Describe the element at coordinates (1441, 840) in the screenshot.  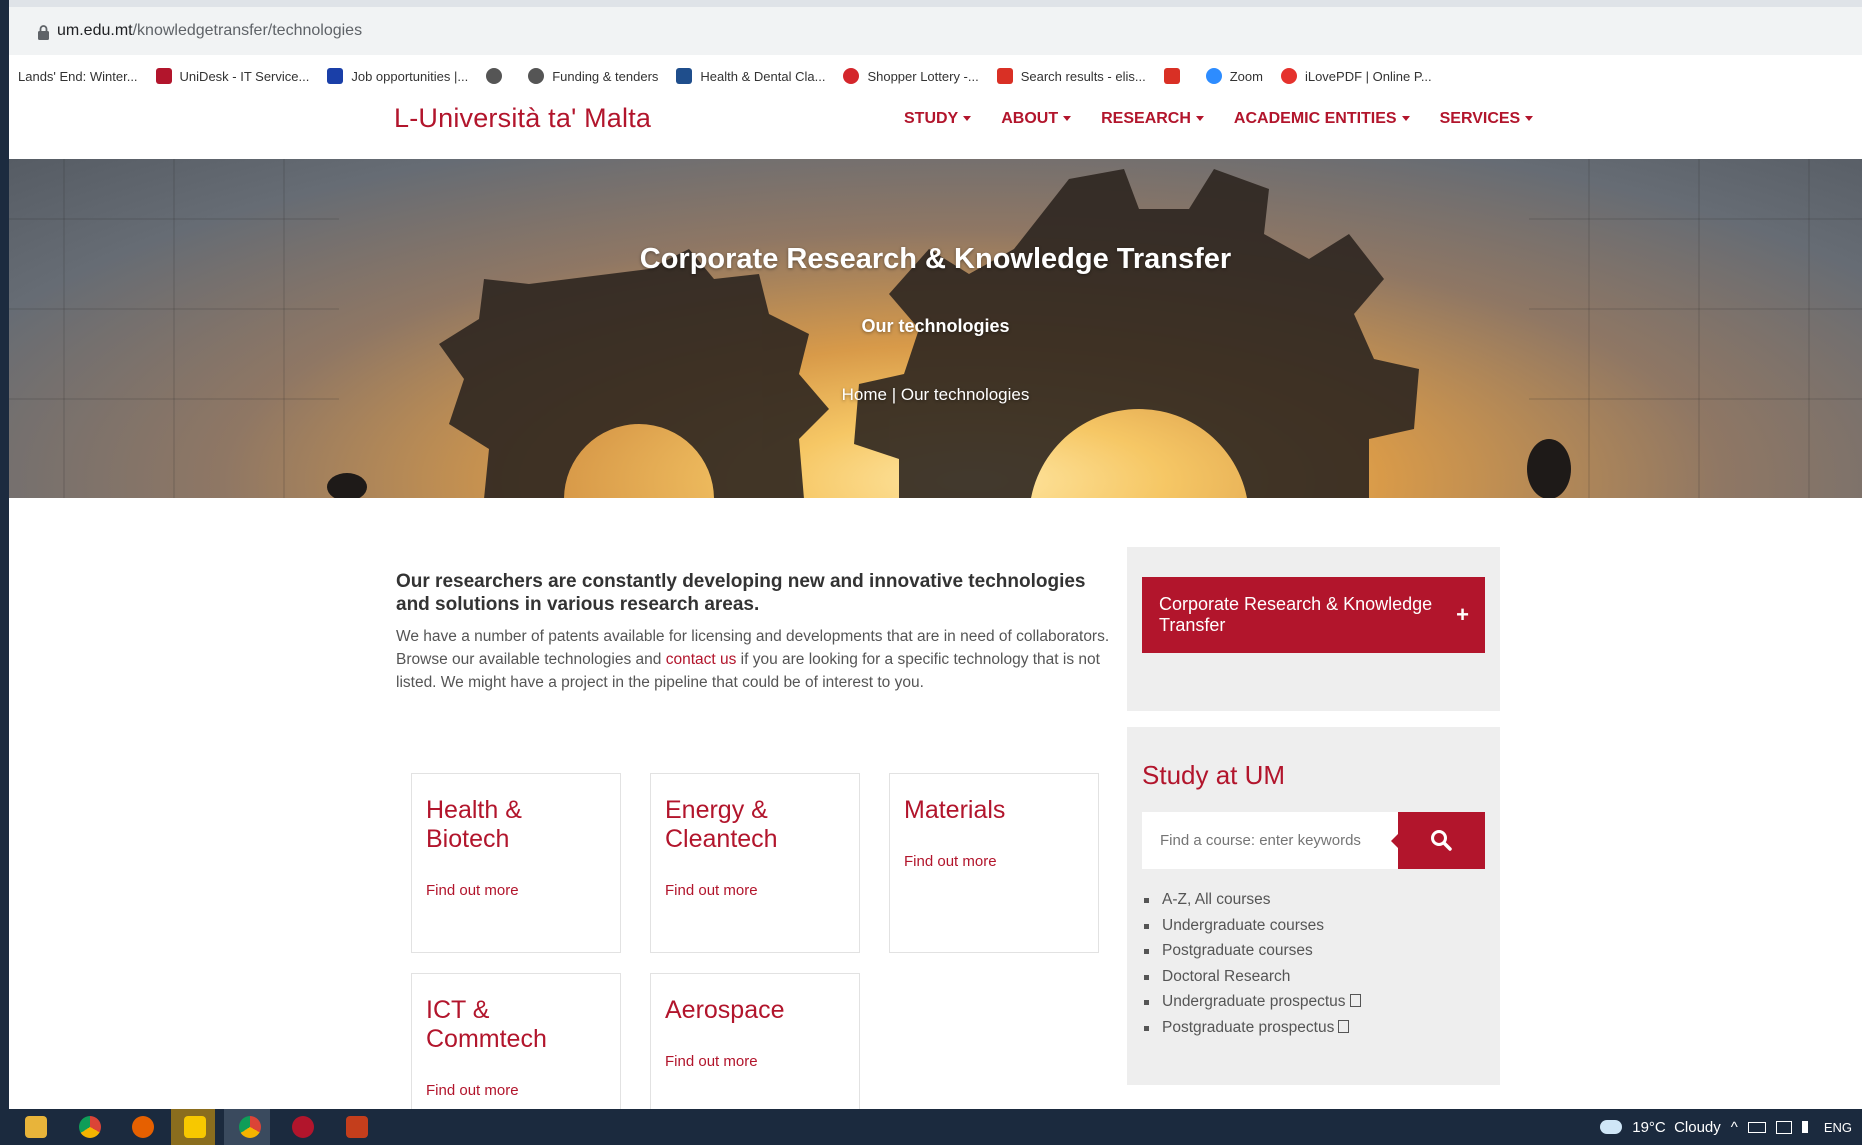
I see `search-icon` at that location.